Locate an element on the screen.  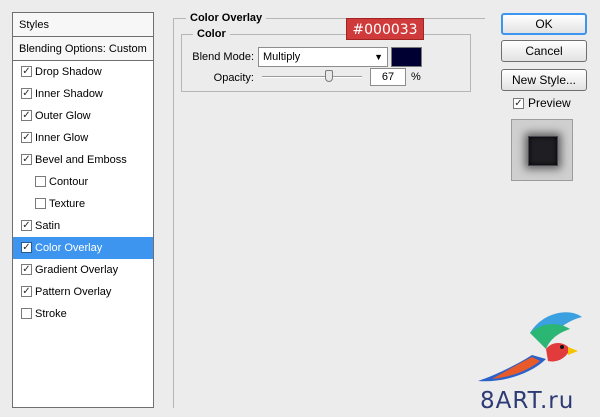
blend-mode-label: Blend Mode: is located at coordinates (223, 57).